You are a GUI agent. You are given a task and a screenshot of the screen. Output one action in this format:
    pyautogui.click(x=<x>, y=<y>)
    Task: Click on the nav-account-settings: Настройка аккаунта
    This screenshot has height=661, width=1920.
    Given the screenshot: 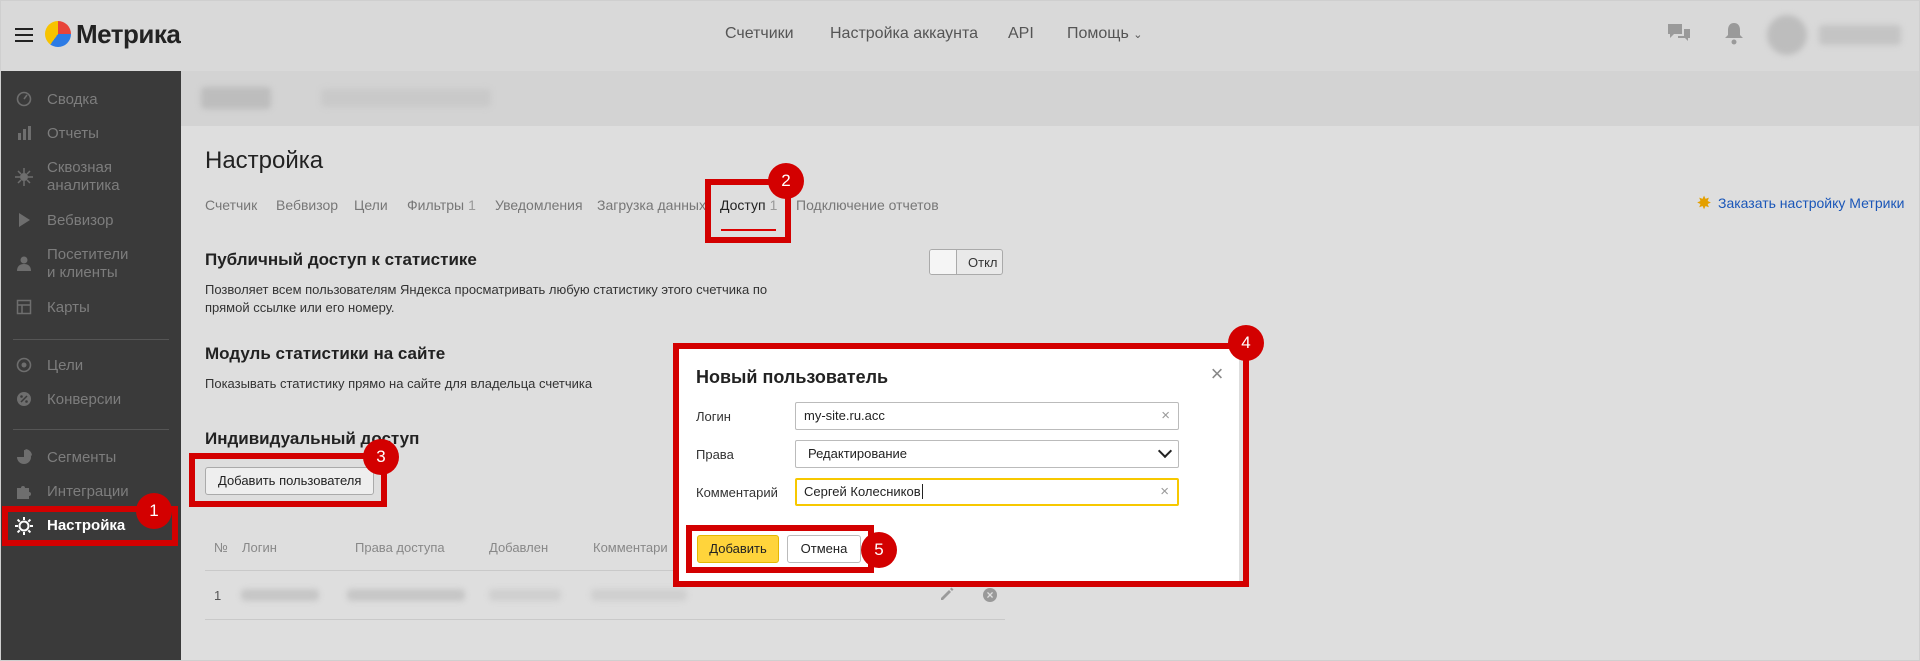 What is the action you would take?
    pyautogui.click(x=904, y=34)
    